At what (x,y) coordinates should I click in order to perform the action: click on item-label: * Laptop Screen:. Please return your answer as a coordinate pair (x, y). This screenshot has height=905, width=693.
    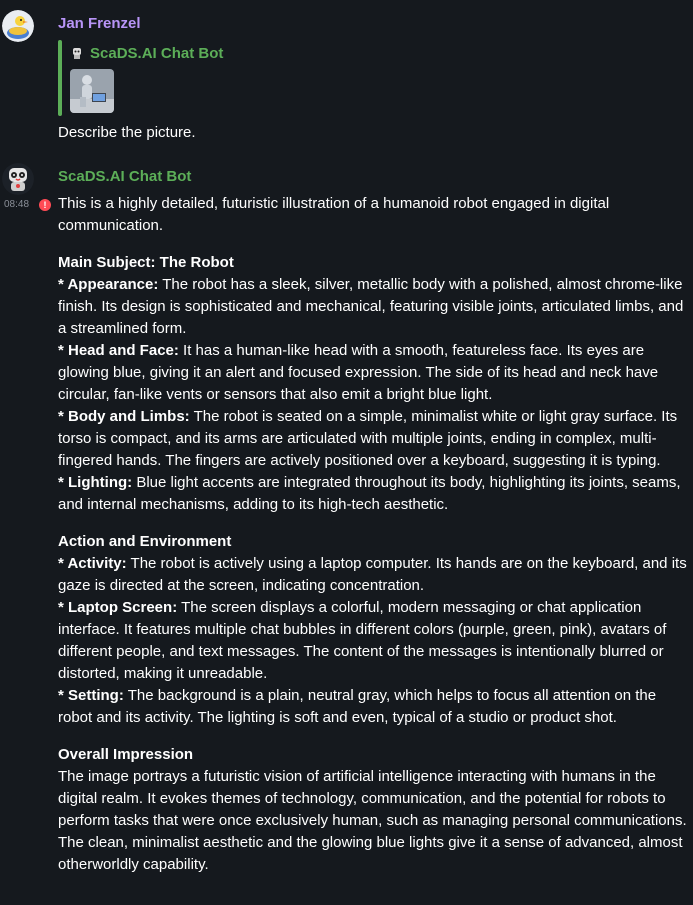
    Looking at the image, I should click on (118, 607).